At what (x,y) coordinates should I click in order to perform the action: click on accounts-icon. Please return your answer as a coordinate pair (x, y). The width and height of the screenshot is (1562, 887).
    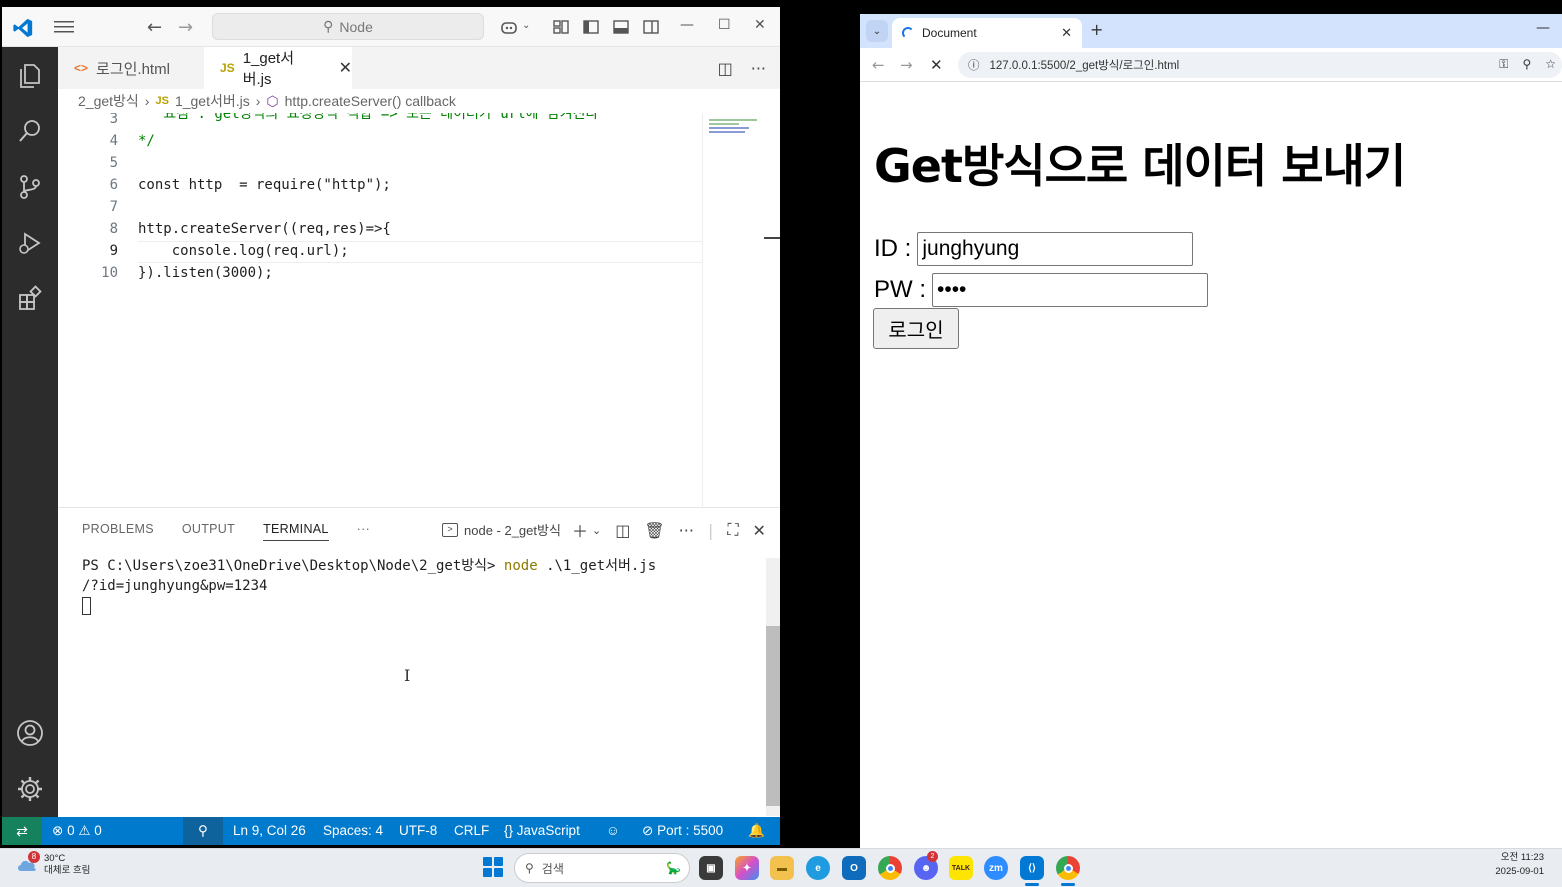
    Looking at the image, I should click on (30, 733).